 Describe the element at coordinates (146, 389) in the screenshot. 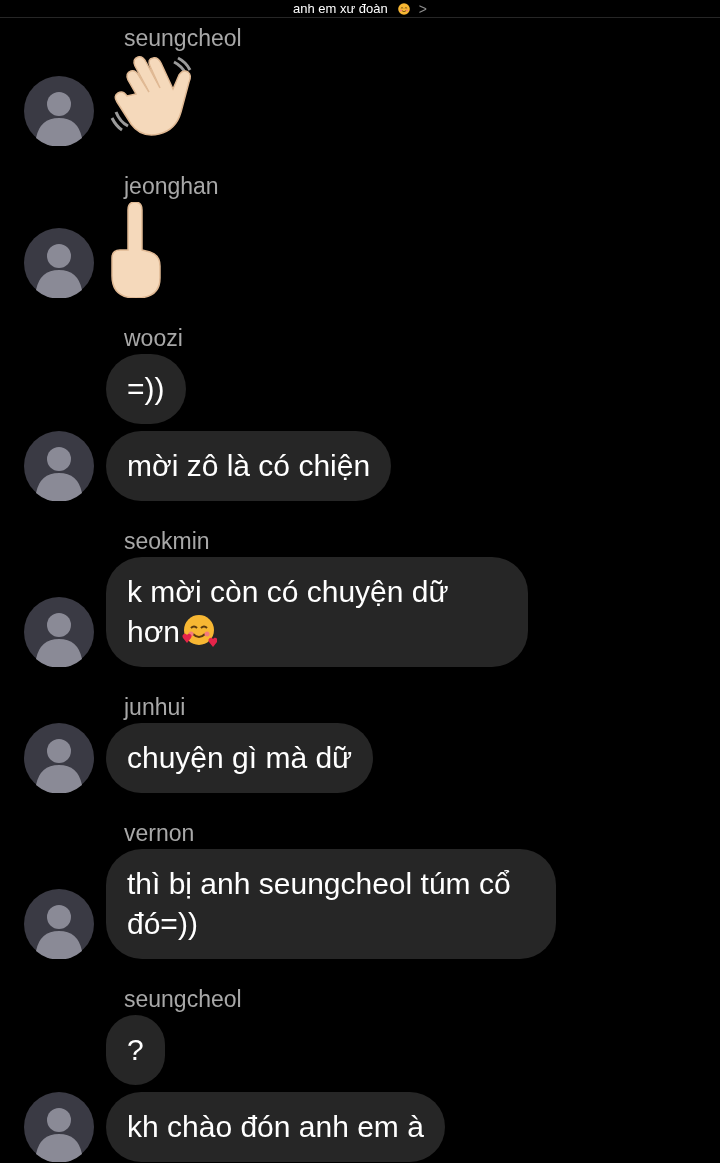

I see `message-bubble: =))` at that location.